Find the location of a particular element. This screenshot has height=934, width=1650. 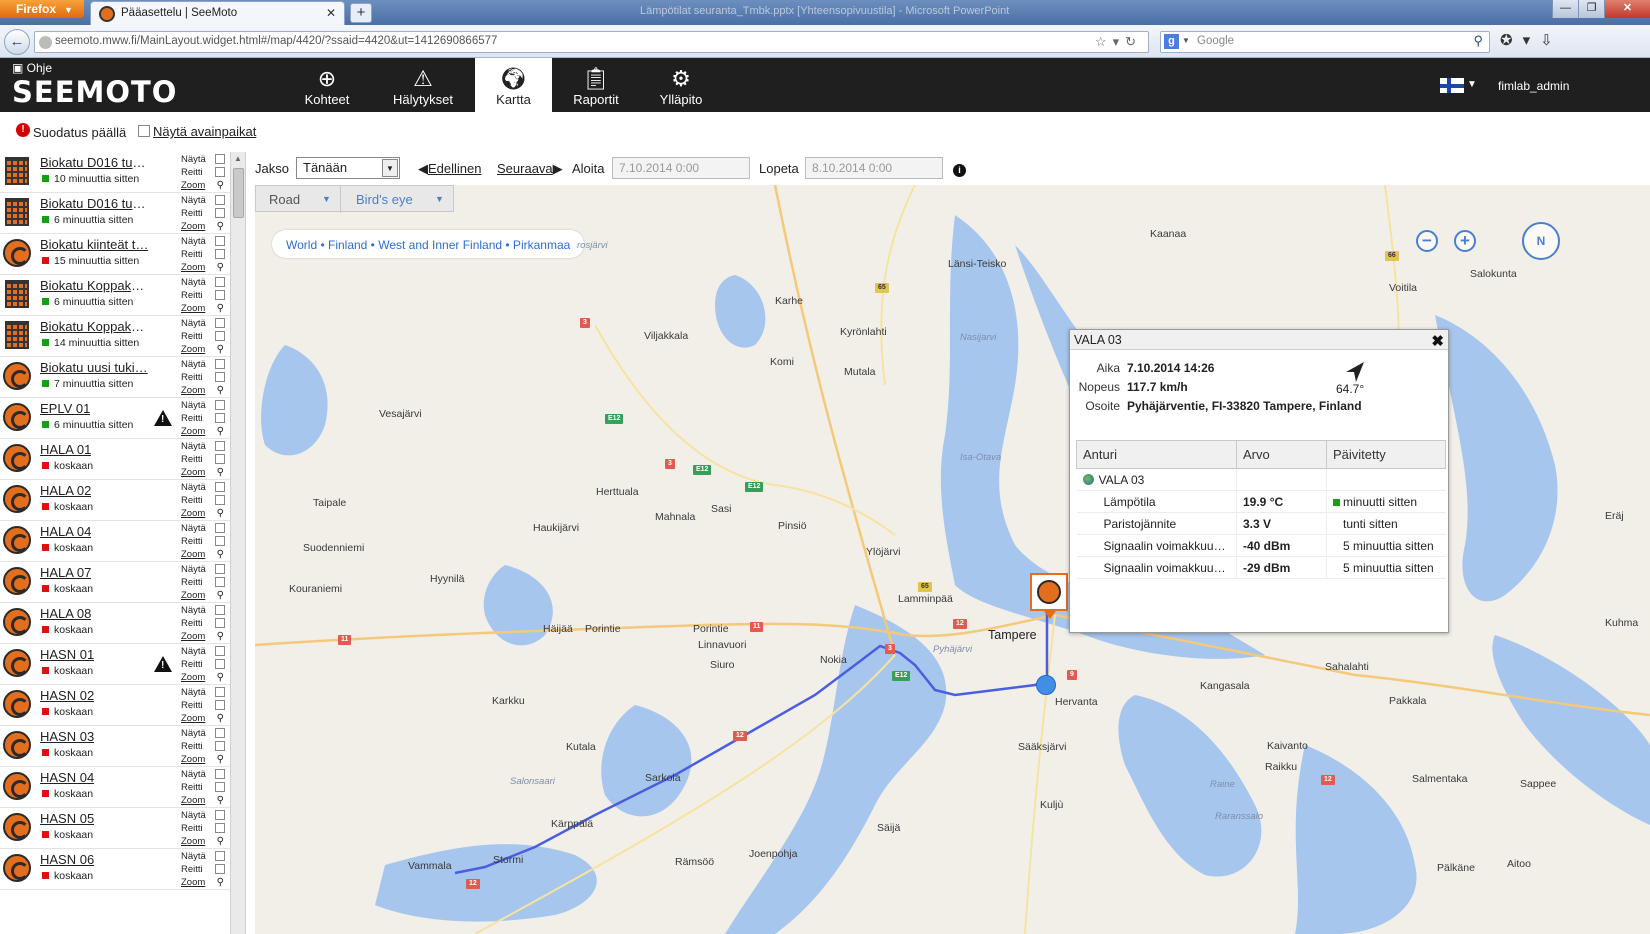

device-name: HALA 08 is located at coordinates (65, 613).